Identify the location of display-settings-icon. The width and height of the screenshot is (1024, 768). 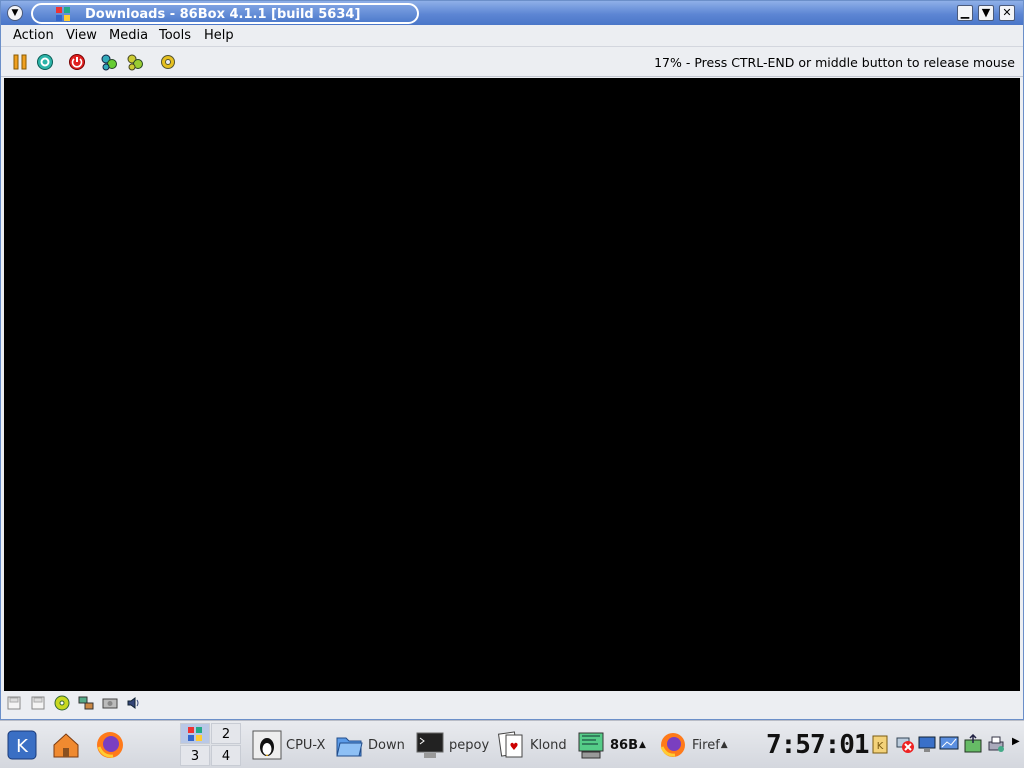
(927, 744).